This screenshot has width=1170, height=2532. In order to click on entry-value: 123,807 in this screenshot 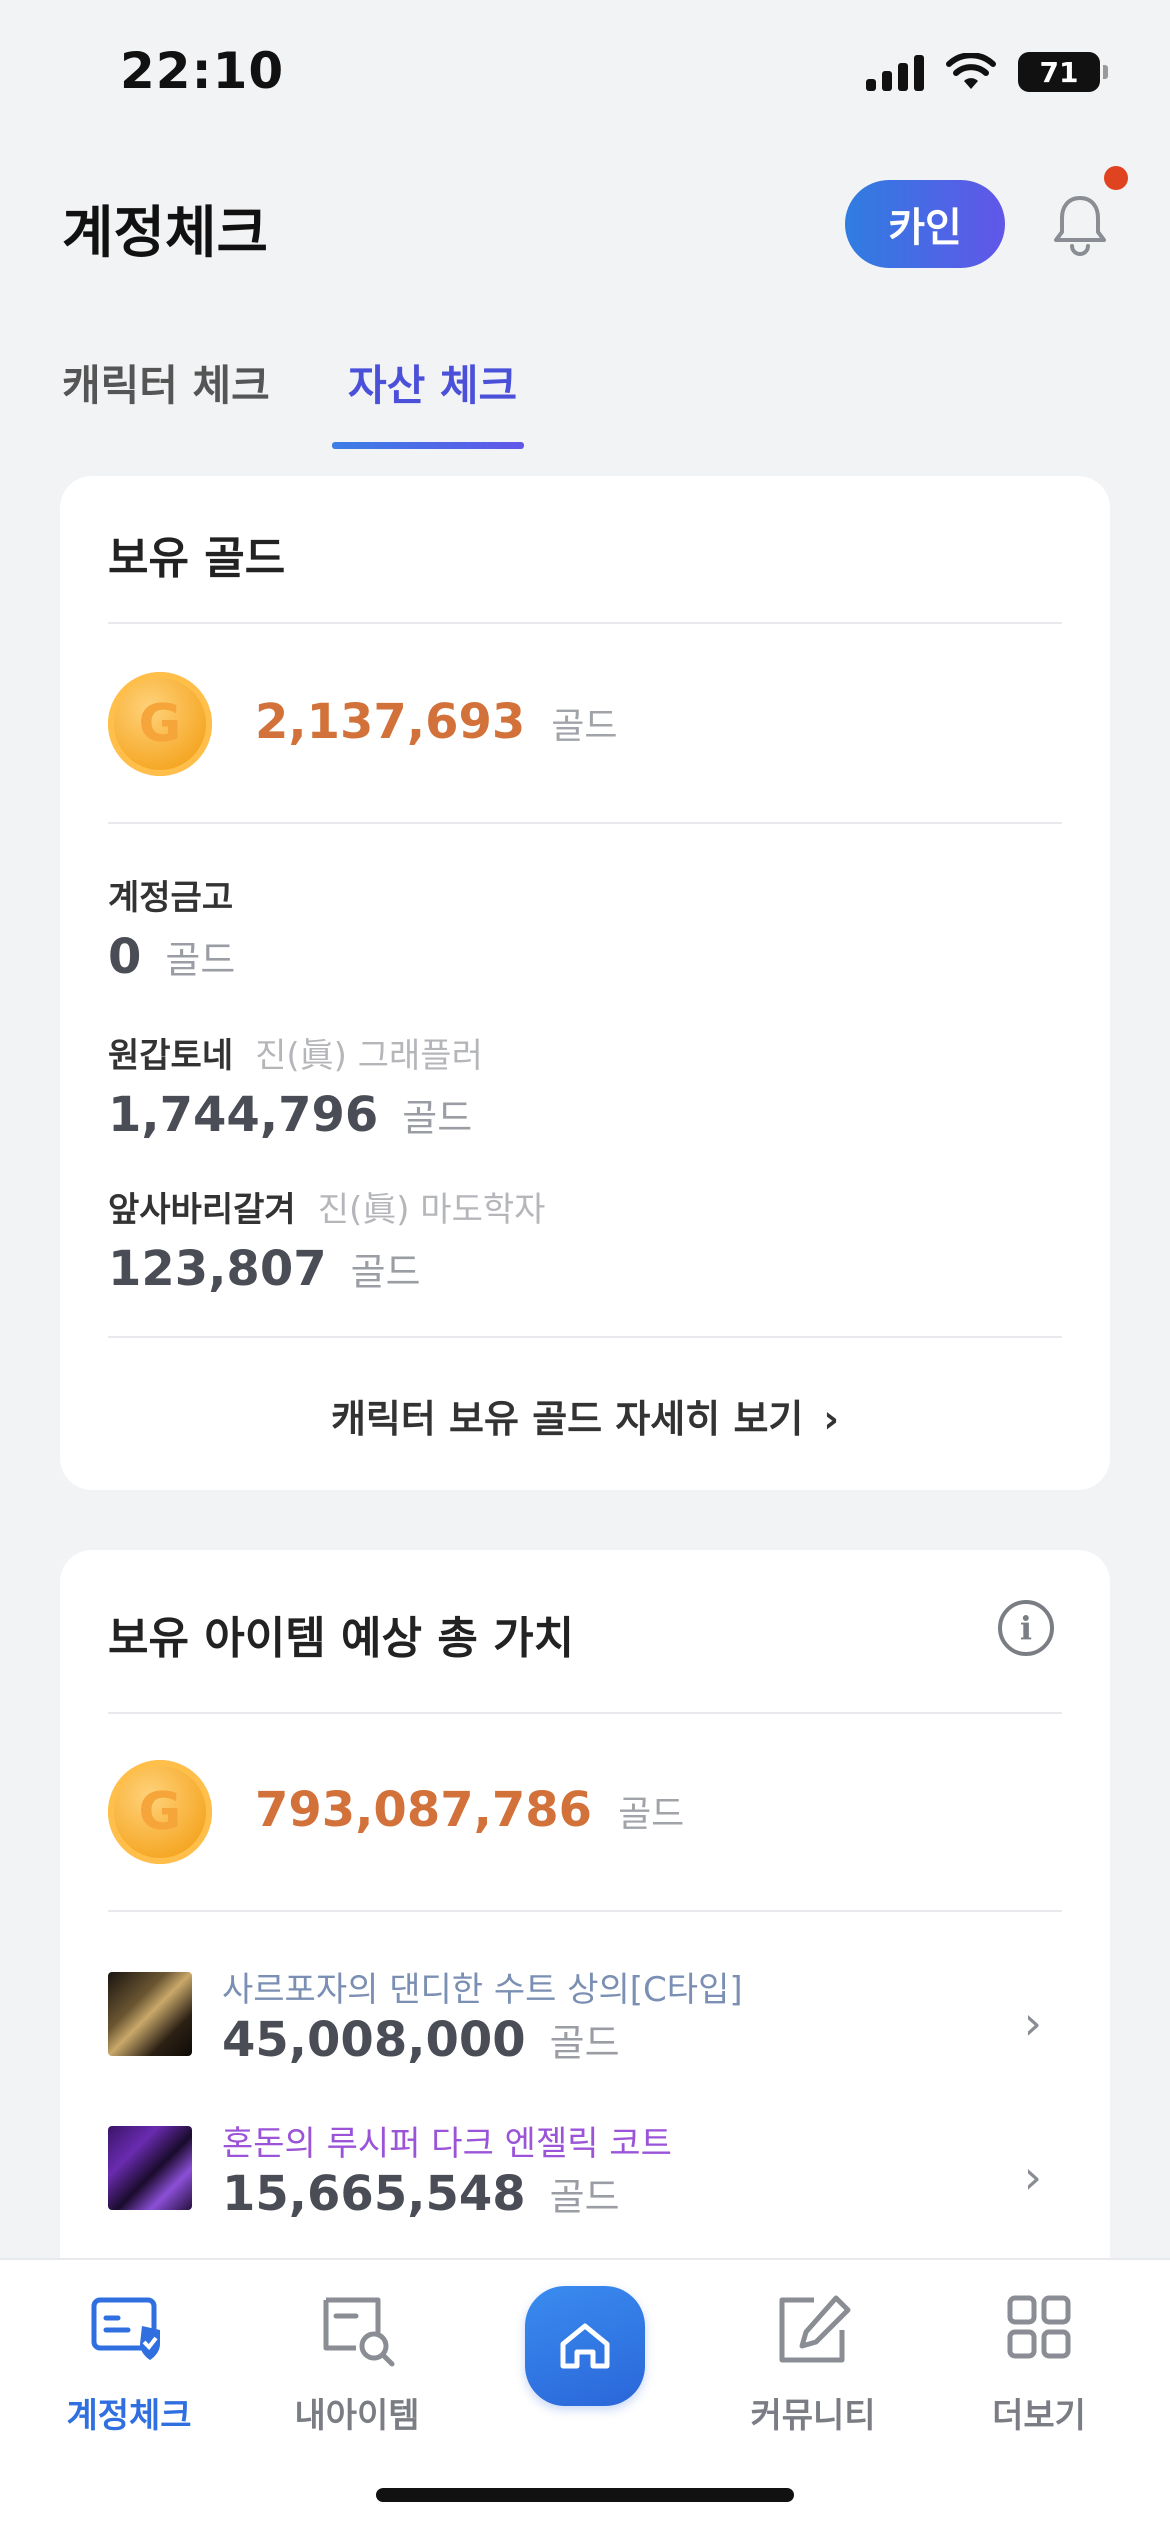, I will do `click(217, 1269)`.